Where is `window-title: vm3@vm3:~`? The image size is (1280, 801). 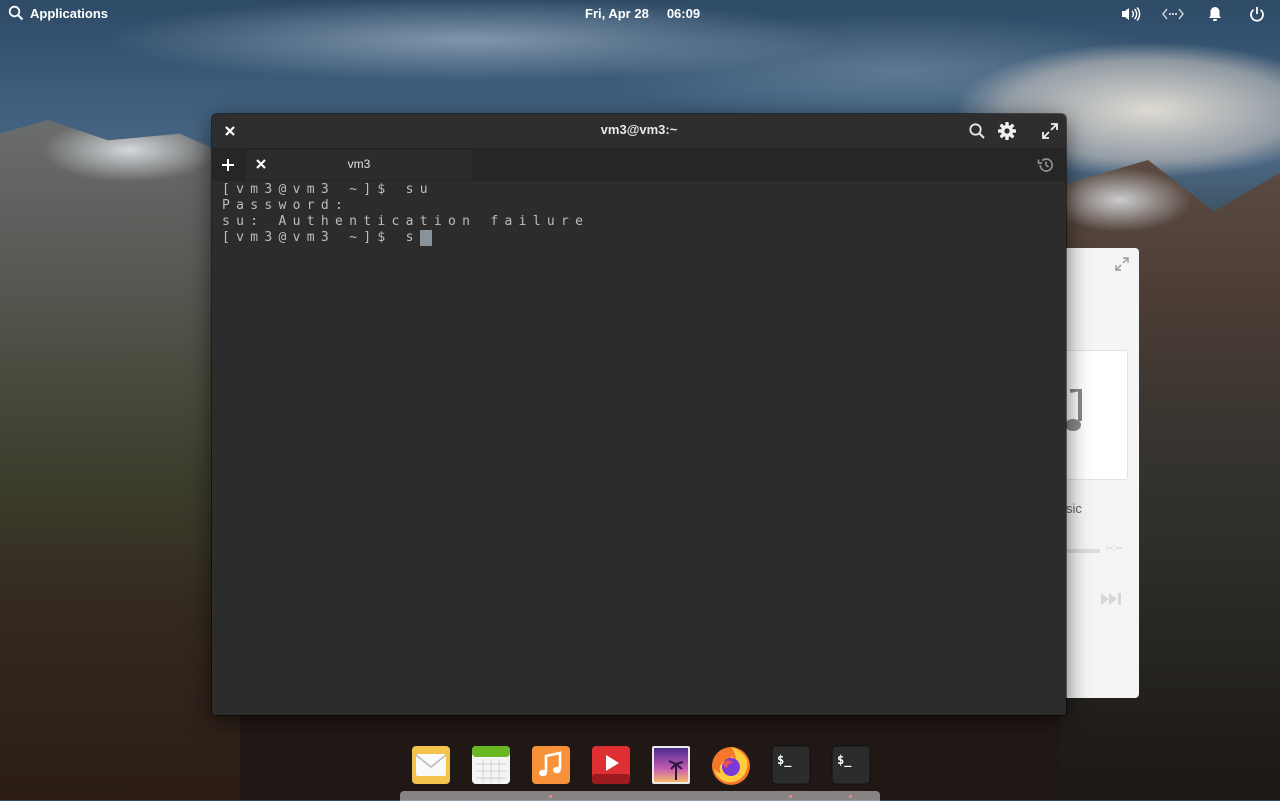
window-title: vm3@vm3:~ is located at coordinates (639, 129).